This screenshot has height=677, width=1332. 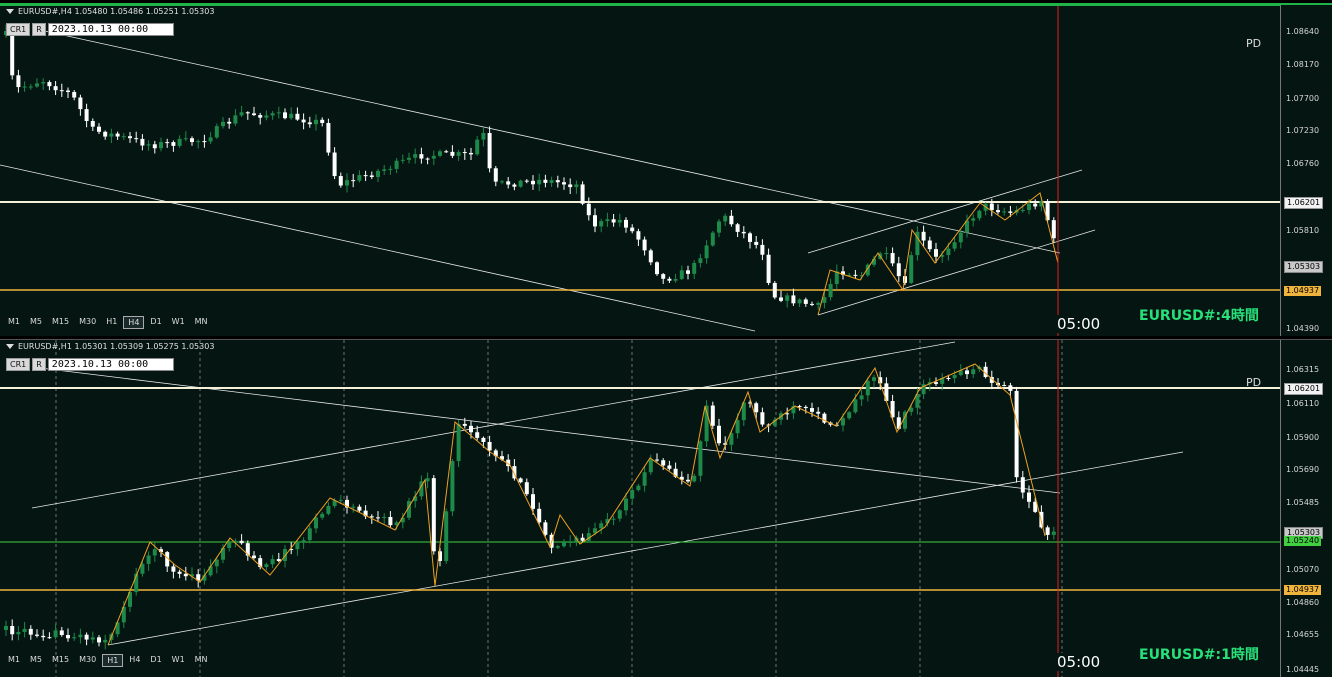 I want to click on price-tick: 1.04445, so click(x=1303, y=669).